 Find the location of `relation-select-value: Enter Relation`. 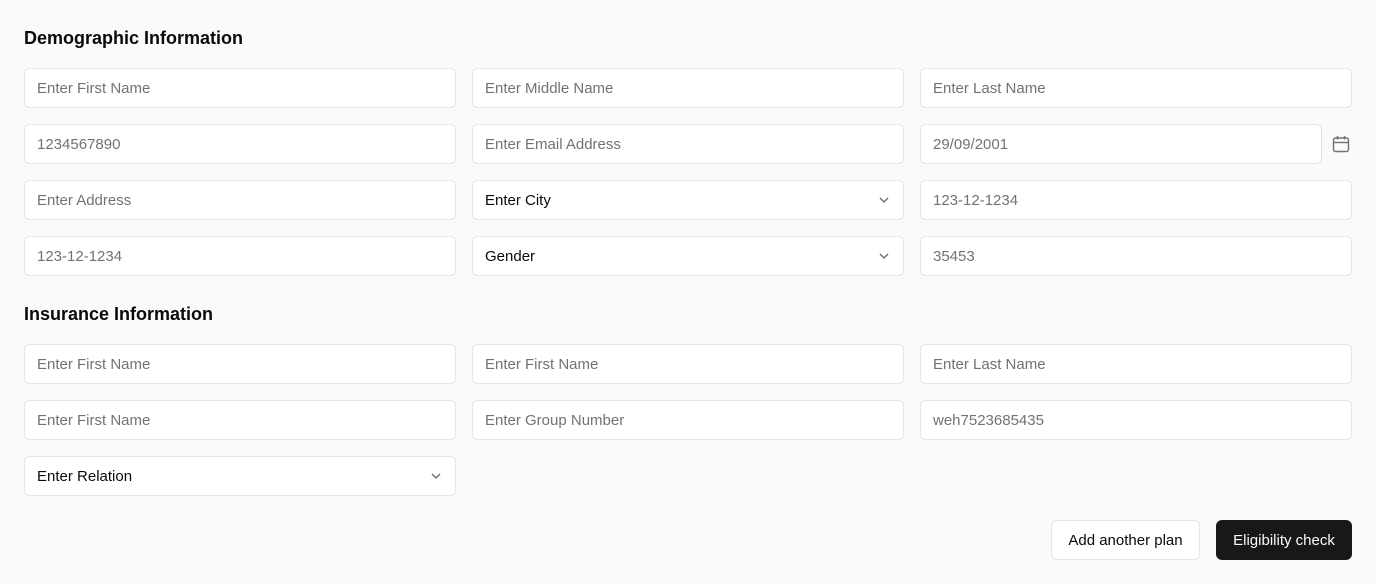

relation-select-value: Enter Relation is located at coordinates (85, 476).